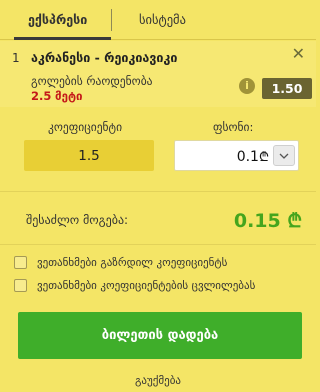  What do you see at coordinates (149, 19) in the screenshot?
I see `tab-system: სისტემა` at bounding box center [149, 19].